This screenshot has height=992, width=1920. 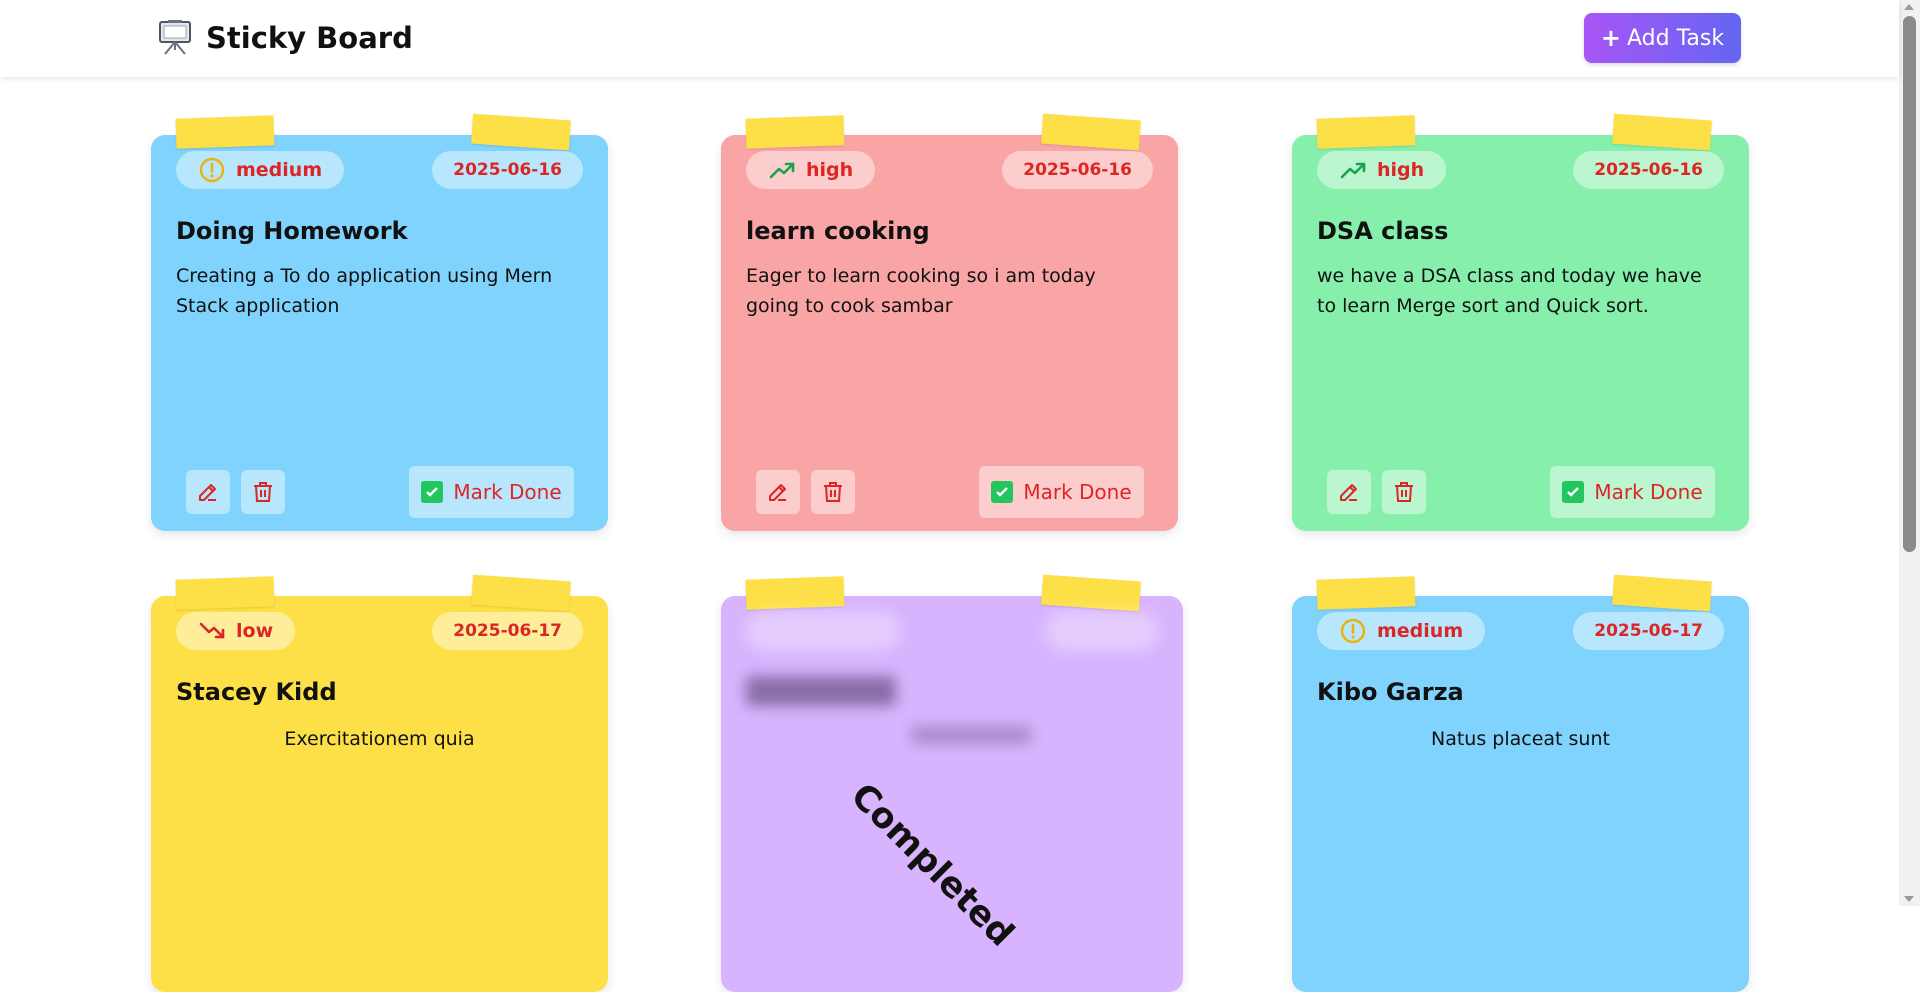 What do you see at coordinates (1909, 7) in the screenshot?
I see `scroll-up-arrow-icon` at bounding box center [1909, 7].